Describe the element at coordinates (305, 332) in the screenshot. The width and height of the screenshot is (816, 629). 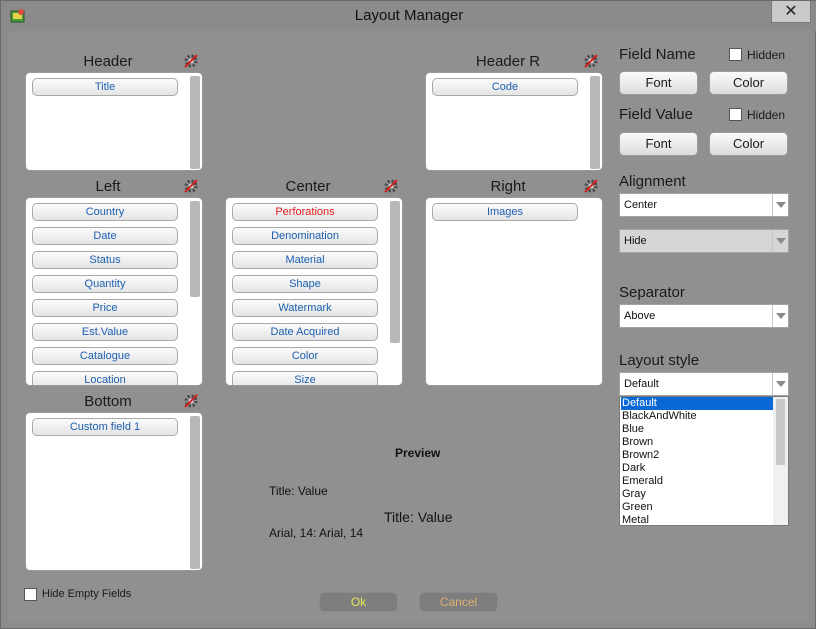
I see `list-item: Date Acquired` at that location.